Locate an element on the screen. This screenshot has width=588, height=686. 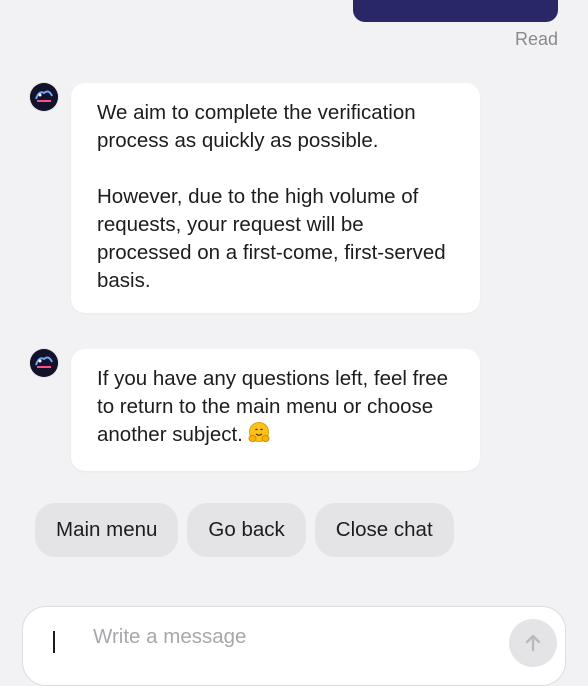
go-back-button: Go back is located at coordinates (246, 530).